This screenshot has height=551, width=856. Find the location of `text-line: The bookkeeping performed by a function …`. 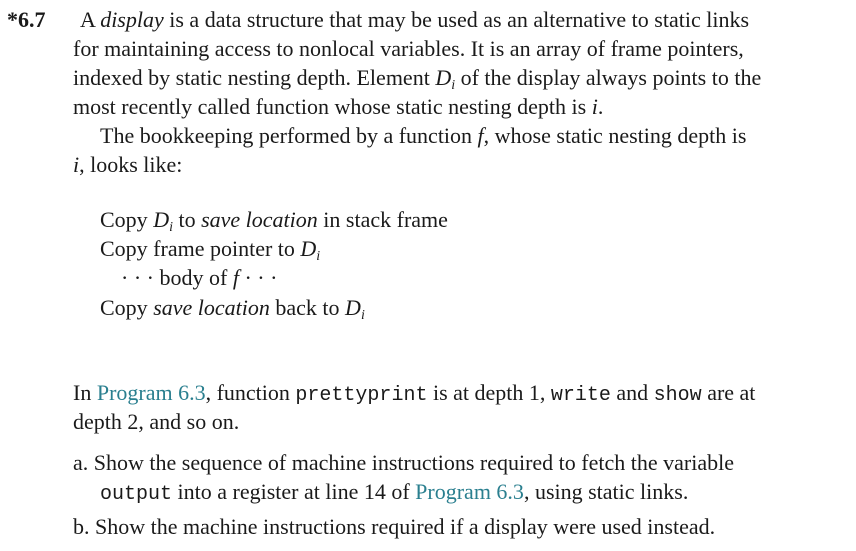

text-line: The bookkeeping performed by a function … is located at coordinates (423, 135).